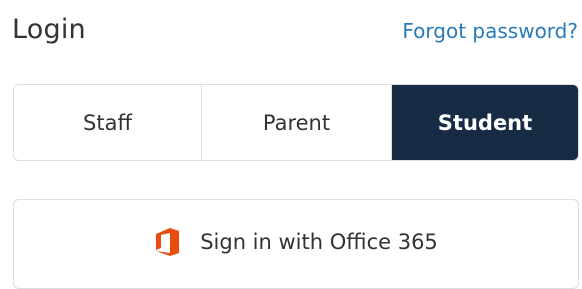 This screenshot has height=289, width=582. Describe the element at coordinates (108, 122) in the screenshot. I see `tab-staff: Staff` at that location.